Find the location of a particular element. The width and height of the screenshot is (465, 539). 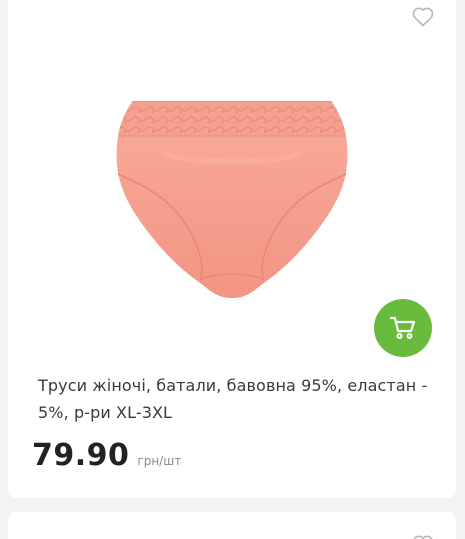

price-block: 79.90 грн/шт is located at coordinates (106, 455).